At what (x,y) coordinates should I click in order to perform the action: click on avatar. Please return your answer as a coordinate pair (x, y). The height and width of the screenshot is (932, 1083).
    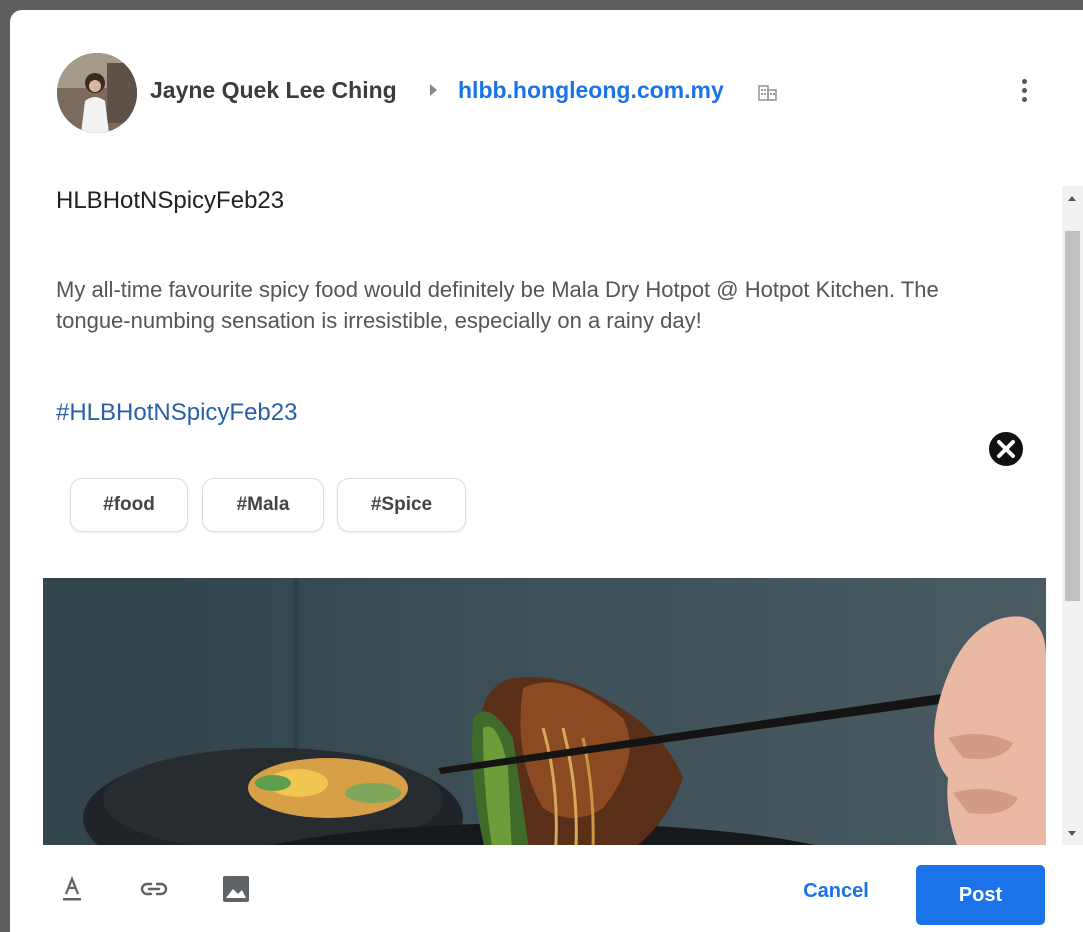
    Looking at the image, I should click on (97, 93).